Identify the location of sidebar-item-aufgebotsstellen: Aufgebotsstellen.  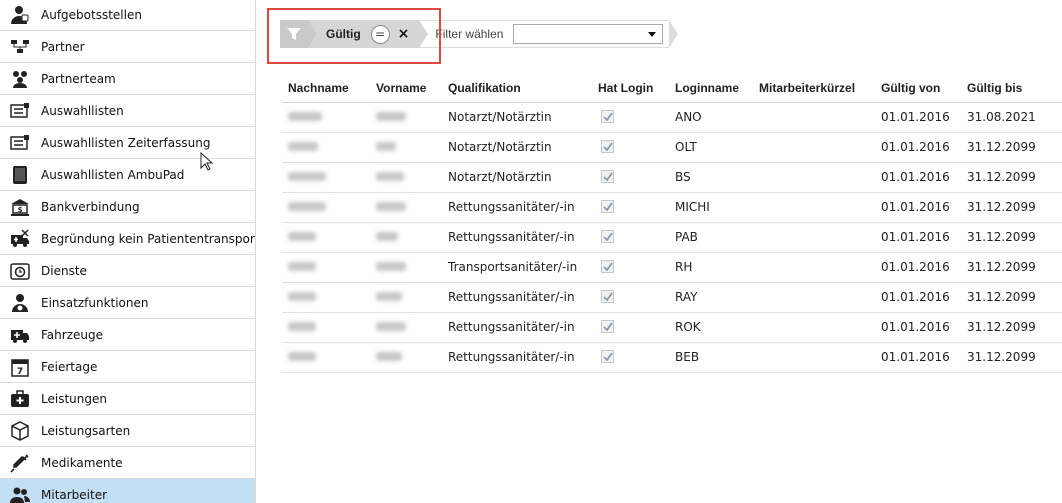
(127, 15).